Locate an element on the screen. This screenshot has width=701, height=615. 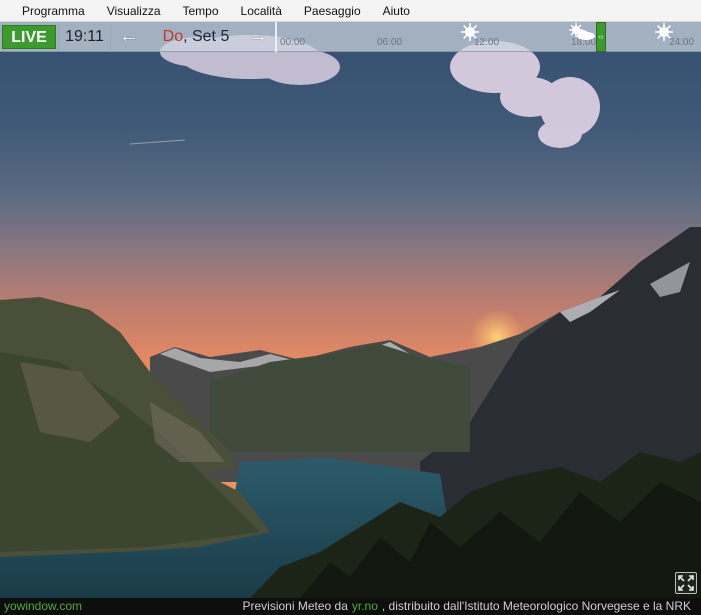
menu-paesaggio: Paesaggio is located at coordinates (332, 11).